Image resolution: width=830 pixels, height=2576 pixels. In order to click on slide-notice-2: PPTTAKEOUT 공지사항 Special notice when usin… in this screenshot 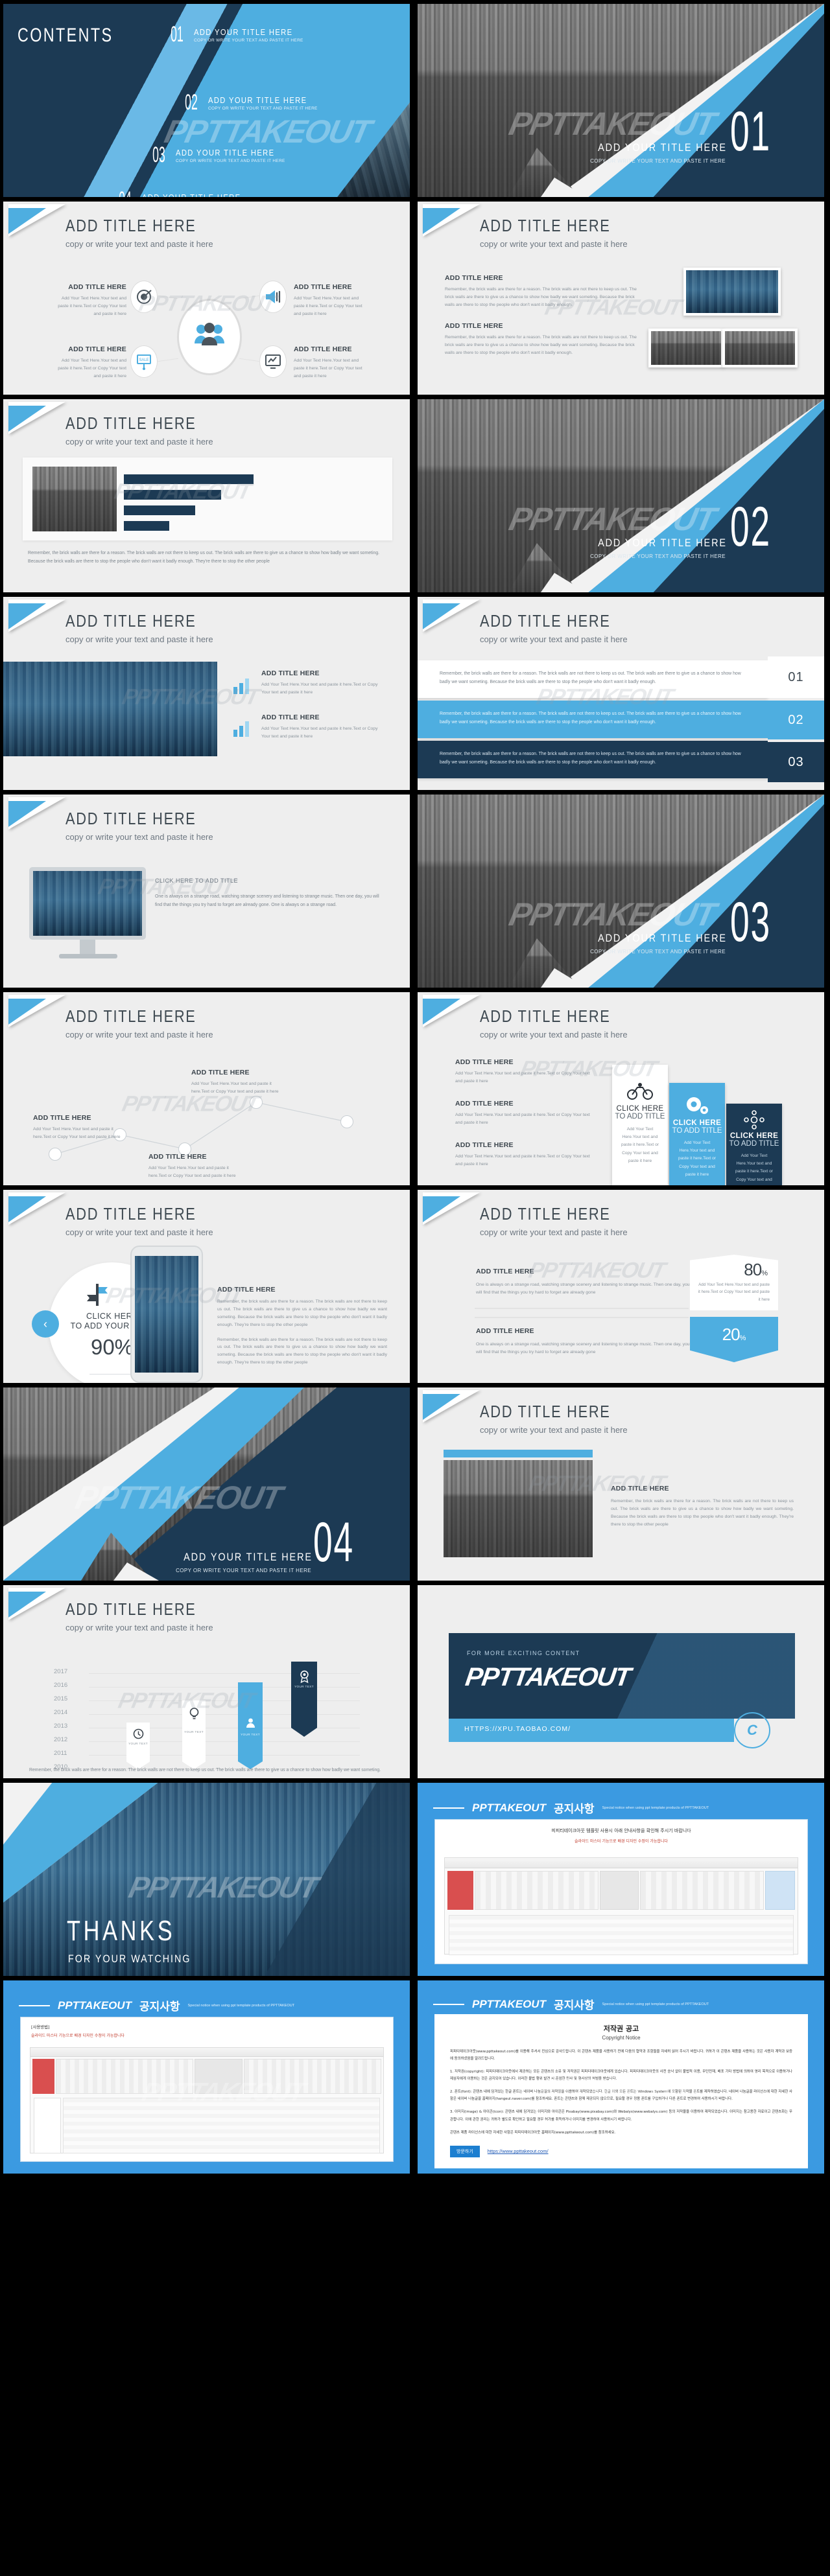, I will do `click(207, 2077)`.